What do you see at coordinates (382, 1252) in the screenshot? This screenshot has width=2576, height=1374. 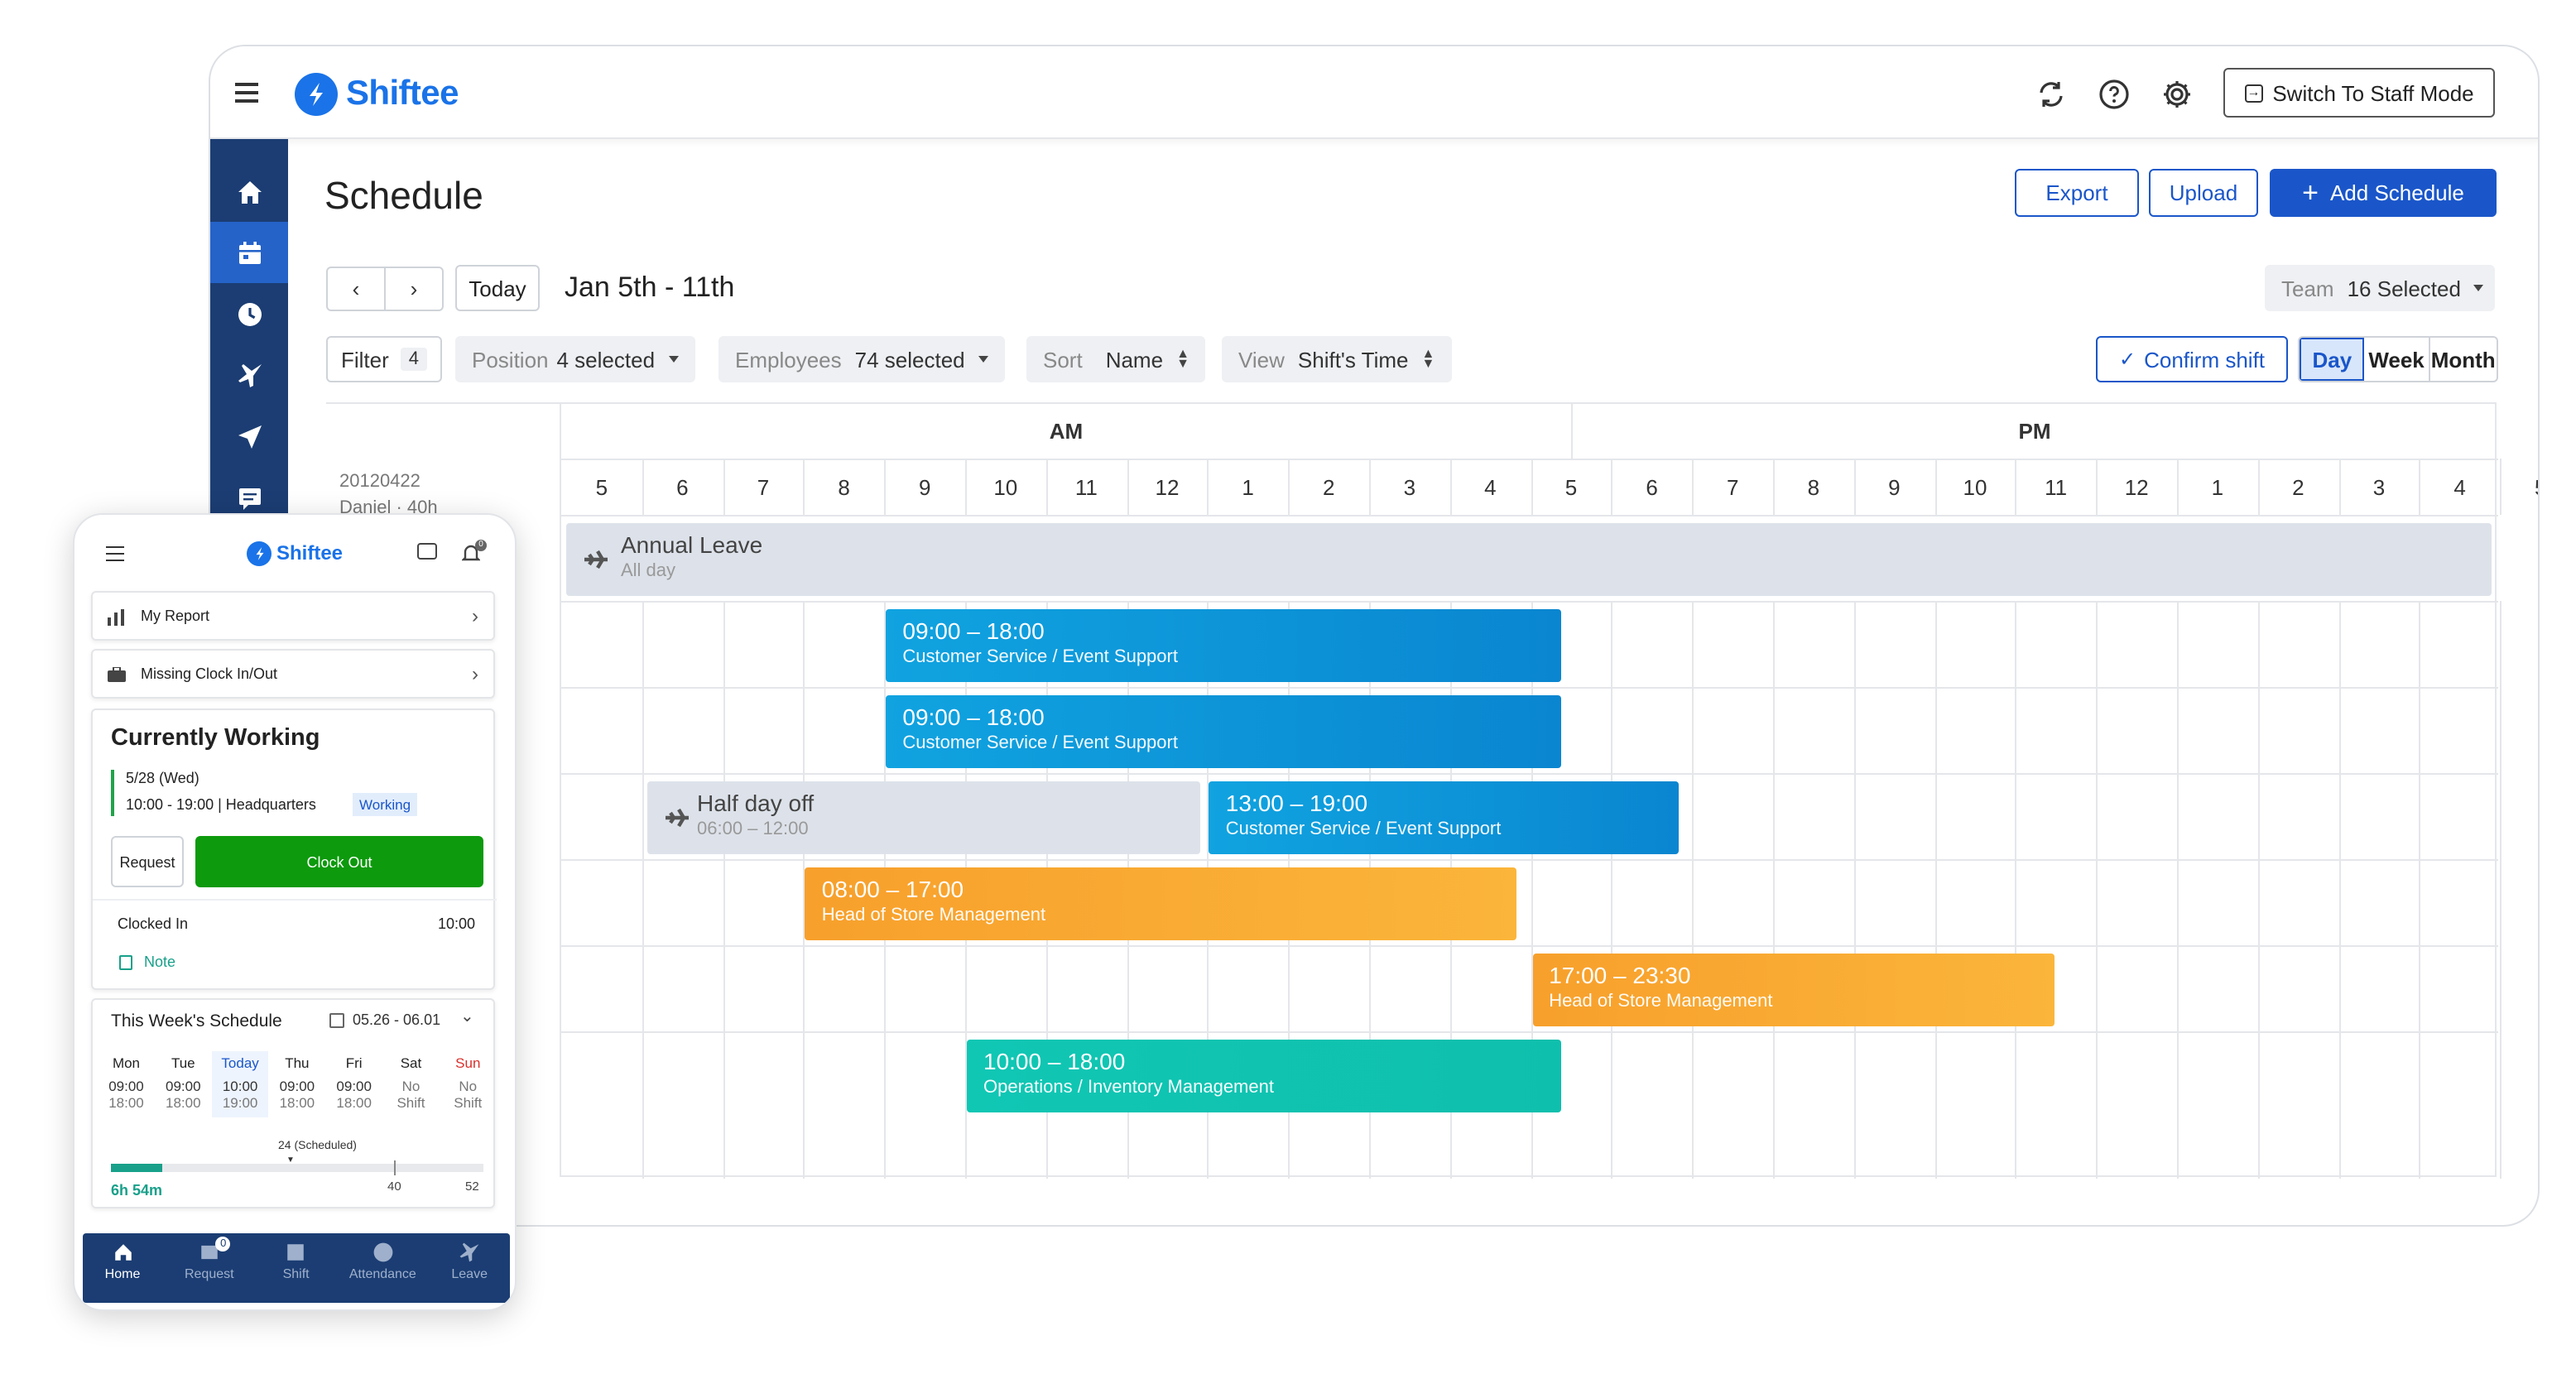 I see `attendance-icon` at bounding box center [382, 1252].